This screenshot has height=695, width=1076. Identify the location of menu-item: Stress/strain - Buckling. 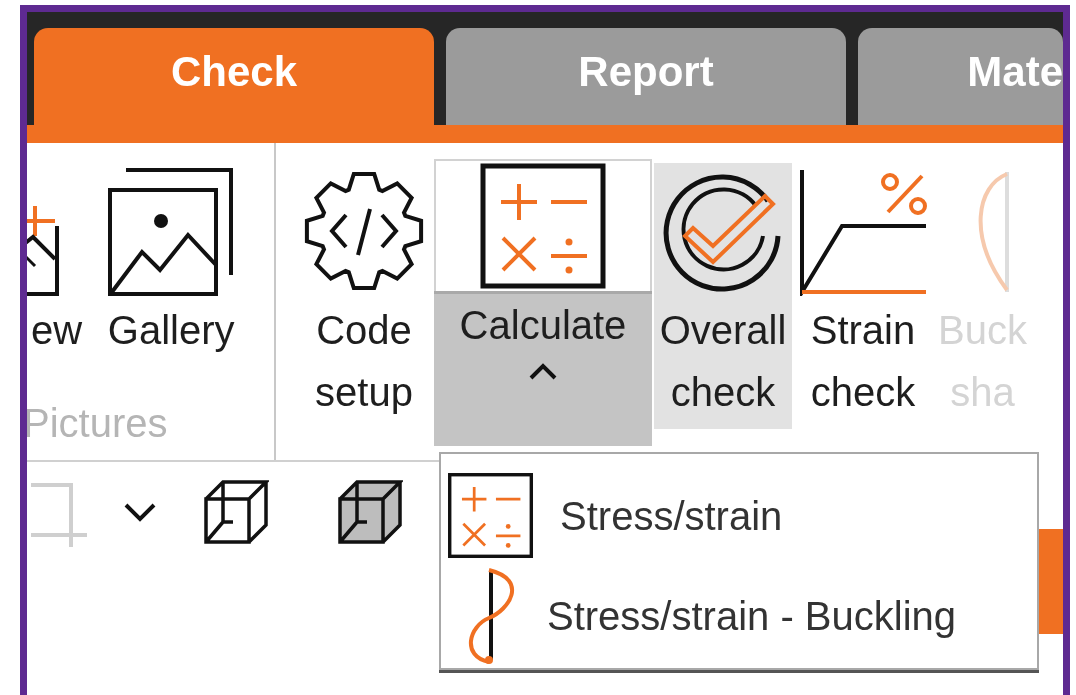
(742, 616).